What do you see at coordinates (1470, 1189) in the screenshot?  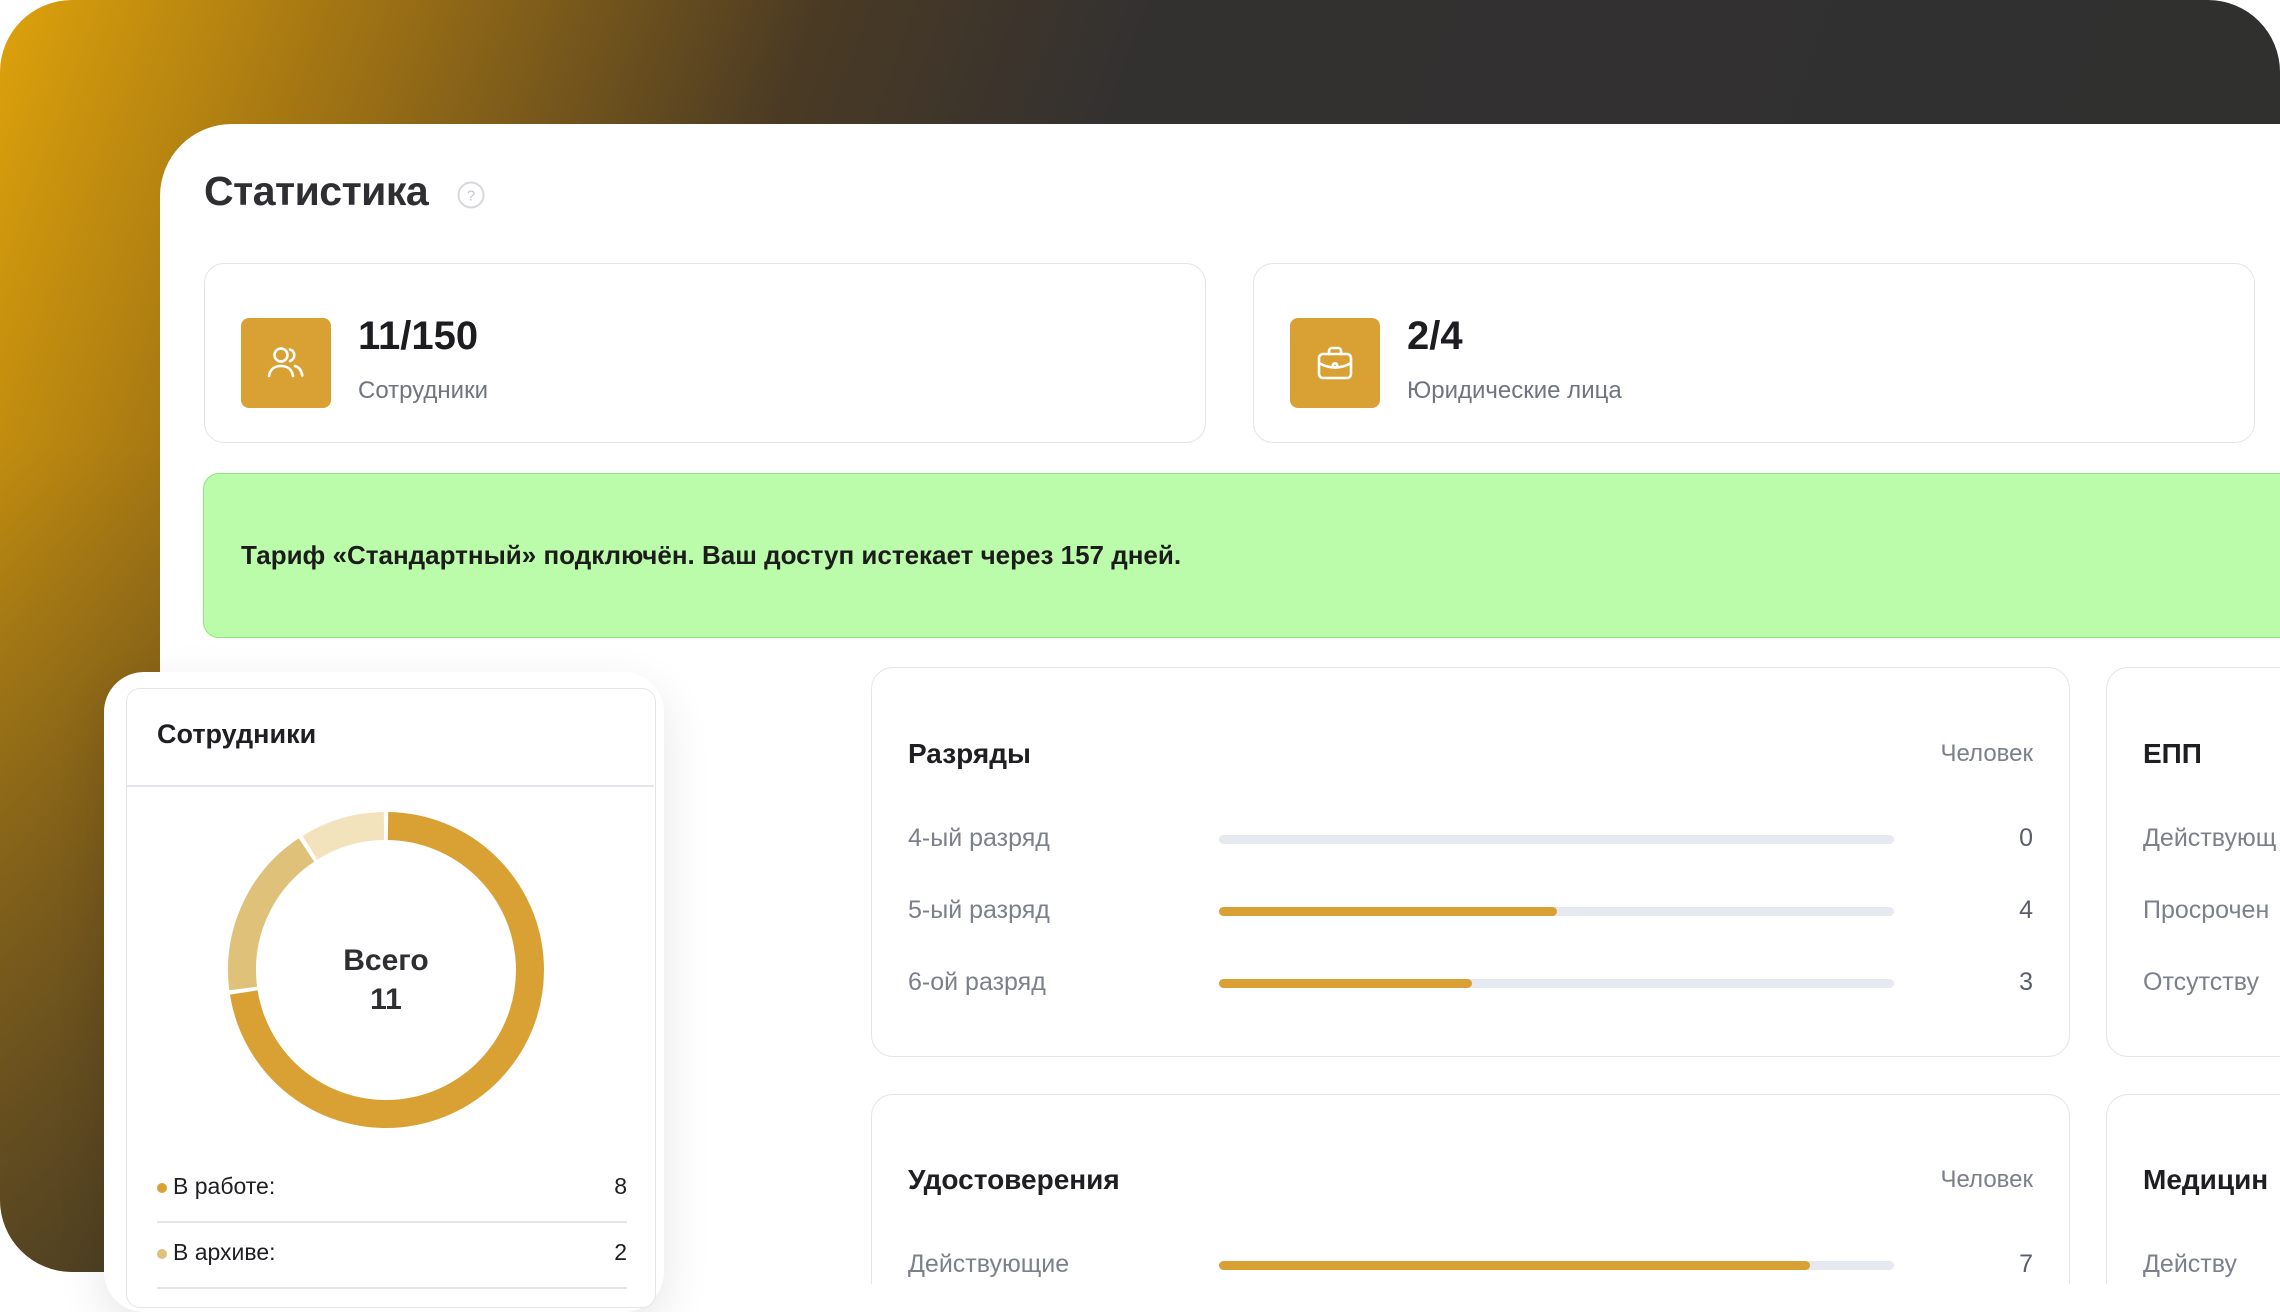 I see `certificates-panel: Удостоверения Человек Действующие 7` at bounding box center [1470, 1189].